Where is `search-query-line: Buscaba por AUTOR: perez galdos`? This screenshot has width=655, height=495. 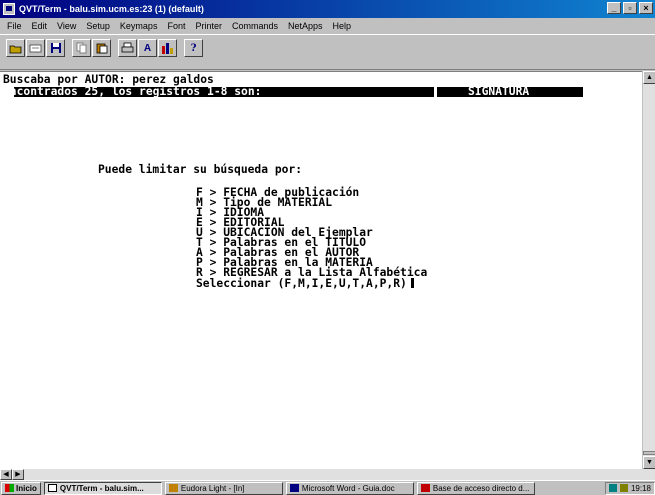 search-query-line: Buscaba por AUTOR: perez galdos is located at coordinates (108, 79).